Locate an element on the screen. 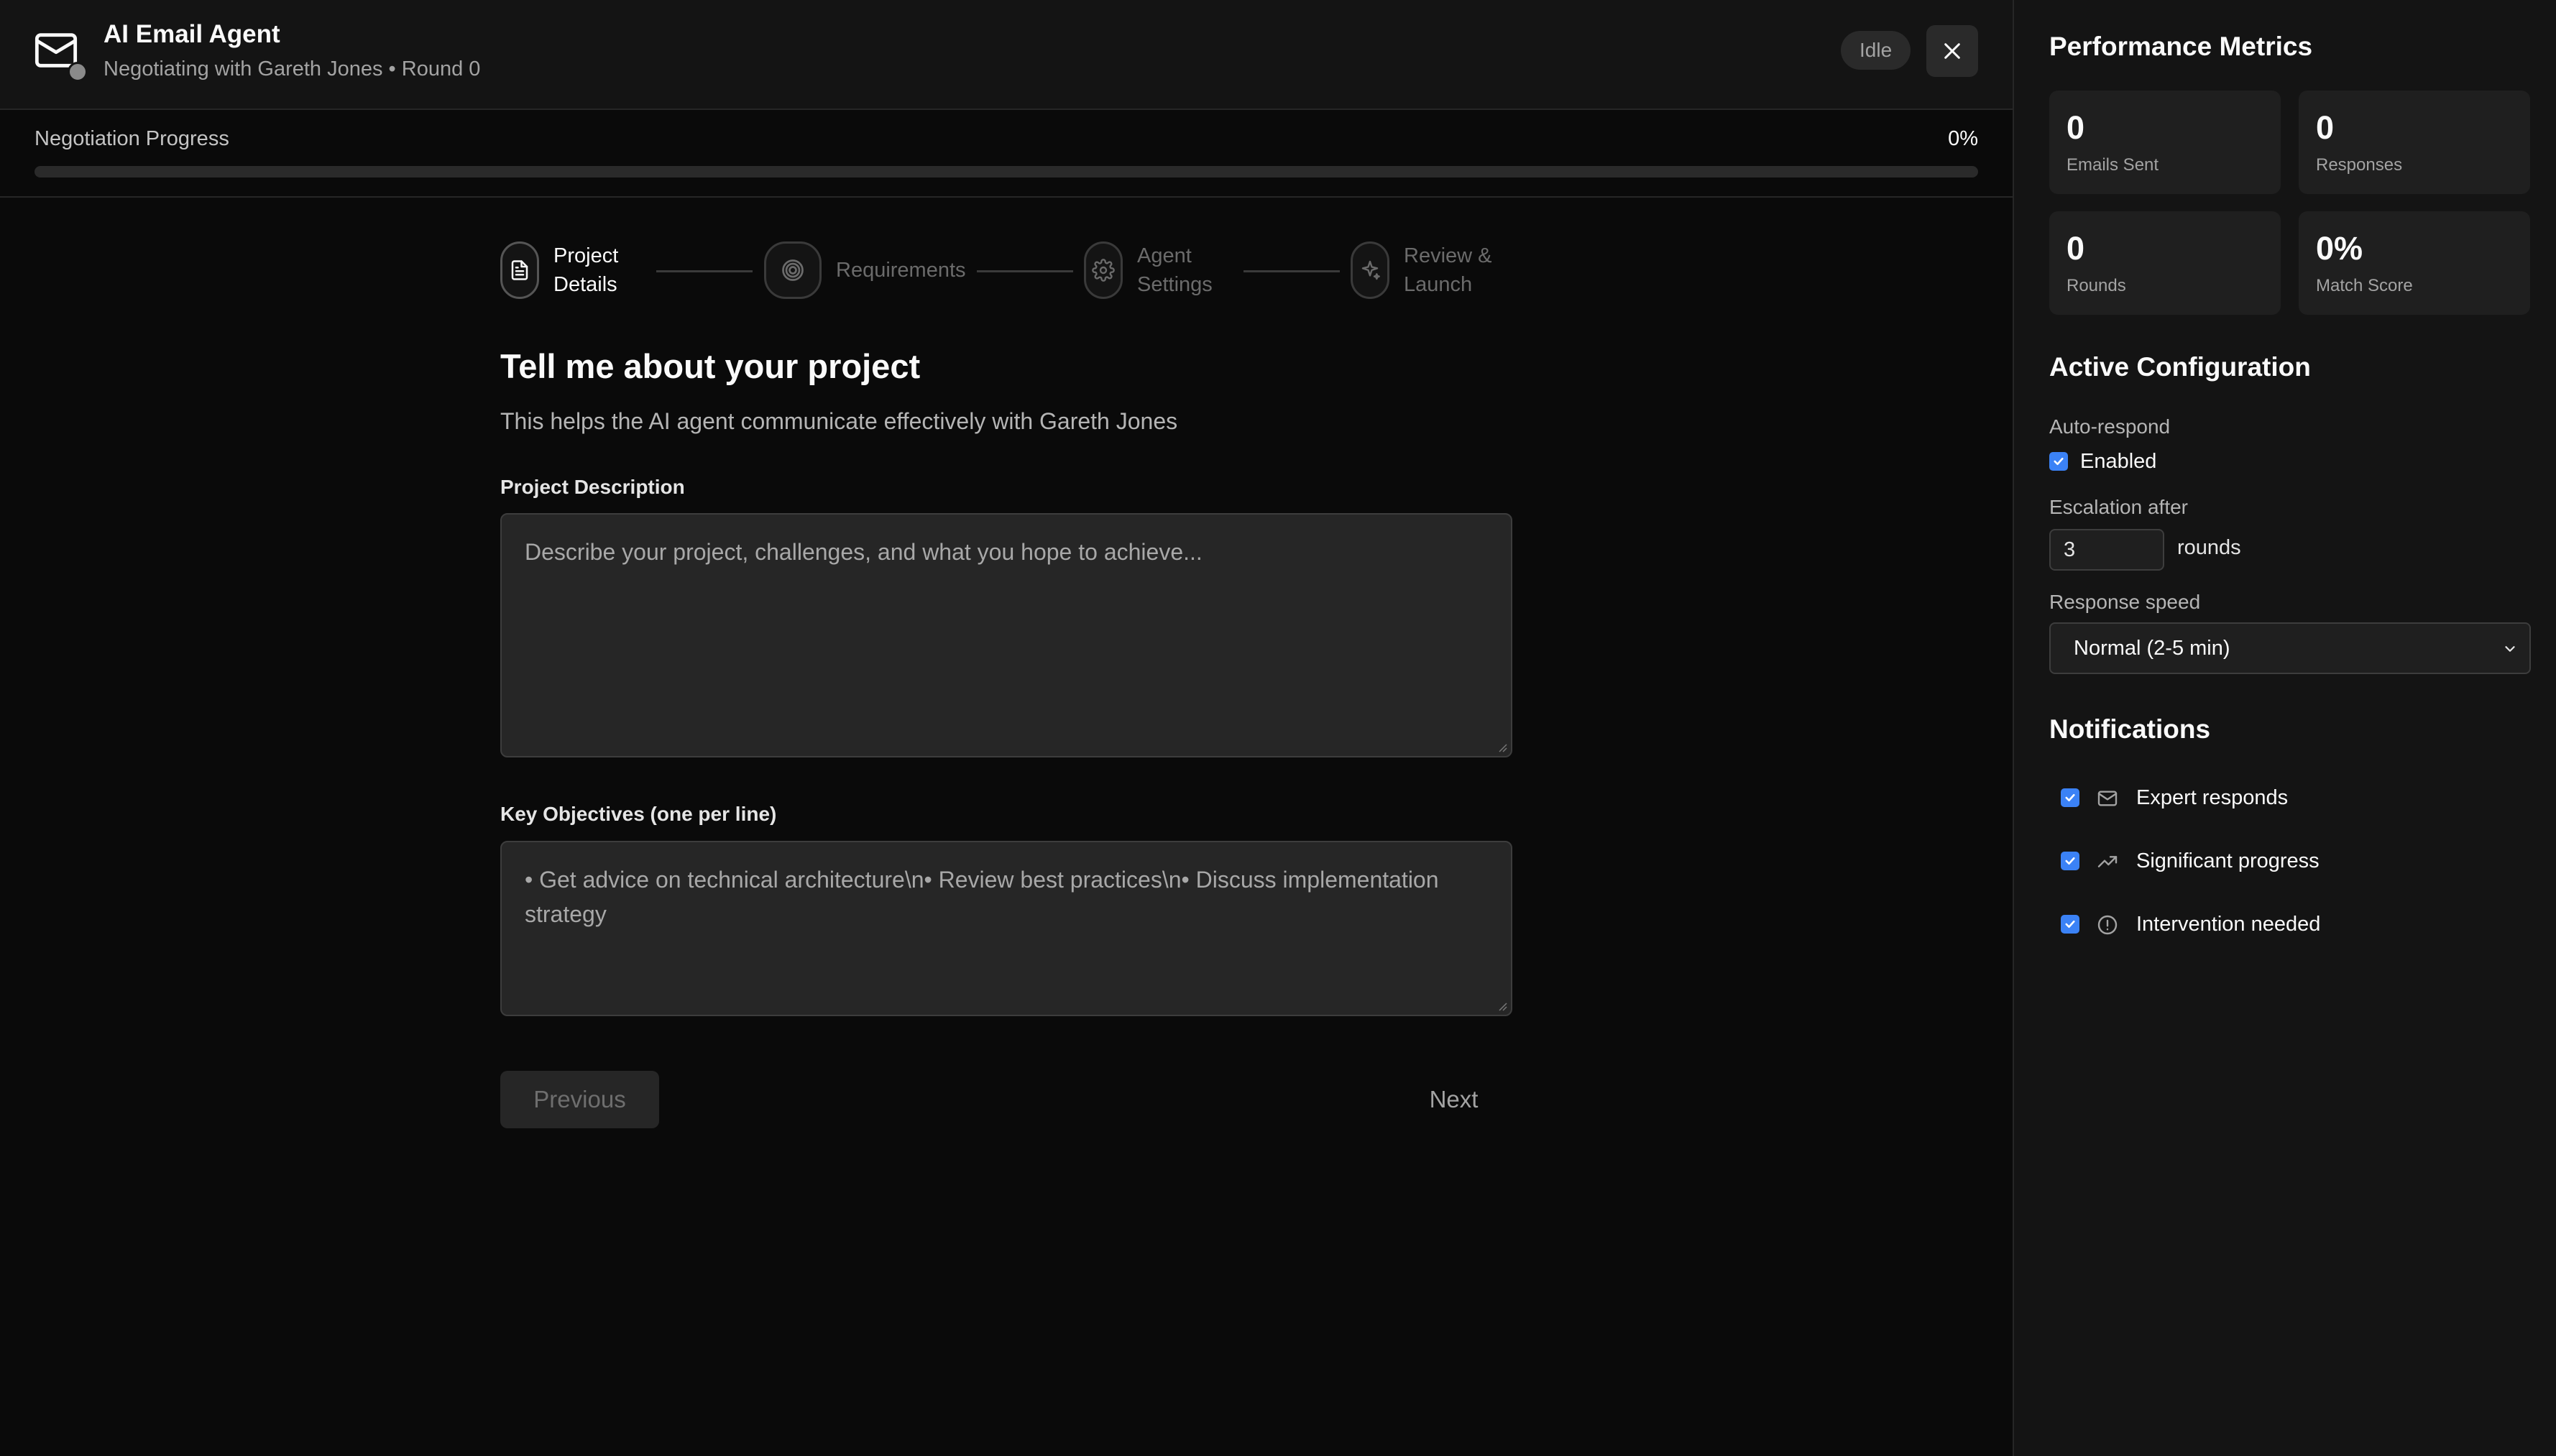 The height and width of the screenshot is (1456, 2556). auto-respond-label: Auto-respond is located at coordinates (2110, 426).